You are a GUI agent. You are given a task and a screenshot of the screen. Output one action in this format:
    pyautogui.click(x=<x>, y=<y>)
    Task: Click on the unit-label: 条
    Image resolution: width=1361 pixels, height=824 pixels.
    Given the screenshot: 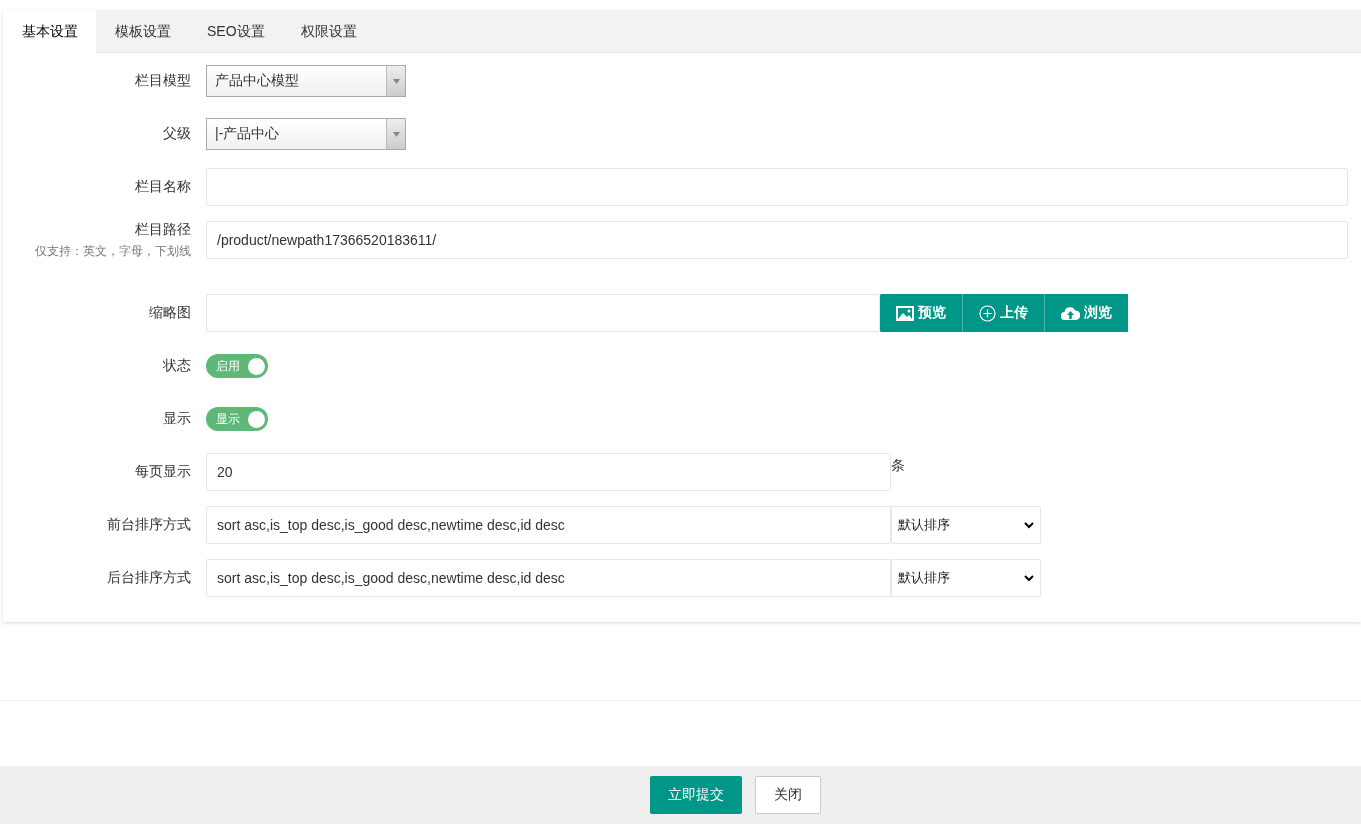 What is the action you would take?
    pyautogui.click(x=898, y=466)
    